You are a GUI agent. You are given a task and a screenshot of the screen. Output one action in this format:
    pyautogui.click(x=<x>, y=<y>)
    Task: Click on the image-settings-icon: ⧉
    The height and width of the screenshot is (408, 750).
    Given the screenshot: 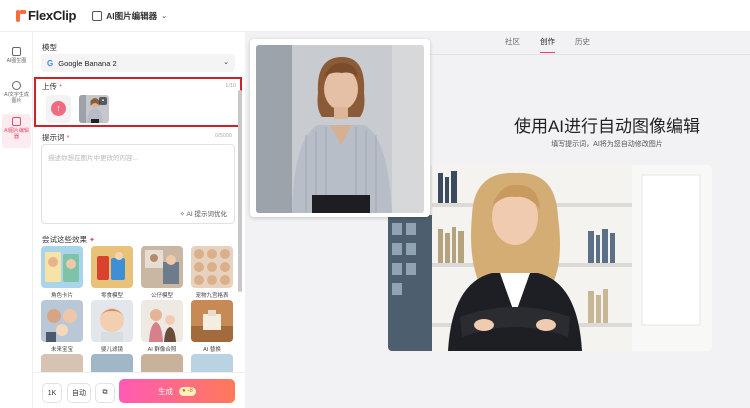 What is the action you would take?
    pyautogui.click(x=105, y=392)
    